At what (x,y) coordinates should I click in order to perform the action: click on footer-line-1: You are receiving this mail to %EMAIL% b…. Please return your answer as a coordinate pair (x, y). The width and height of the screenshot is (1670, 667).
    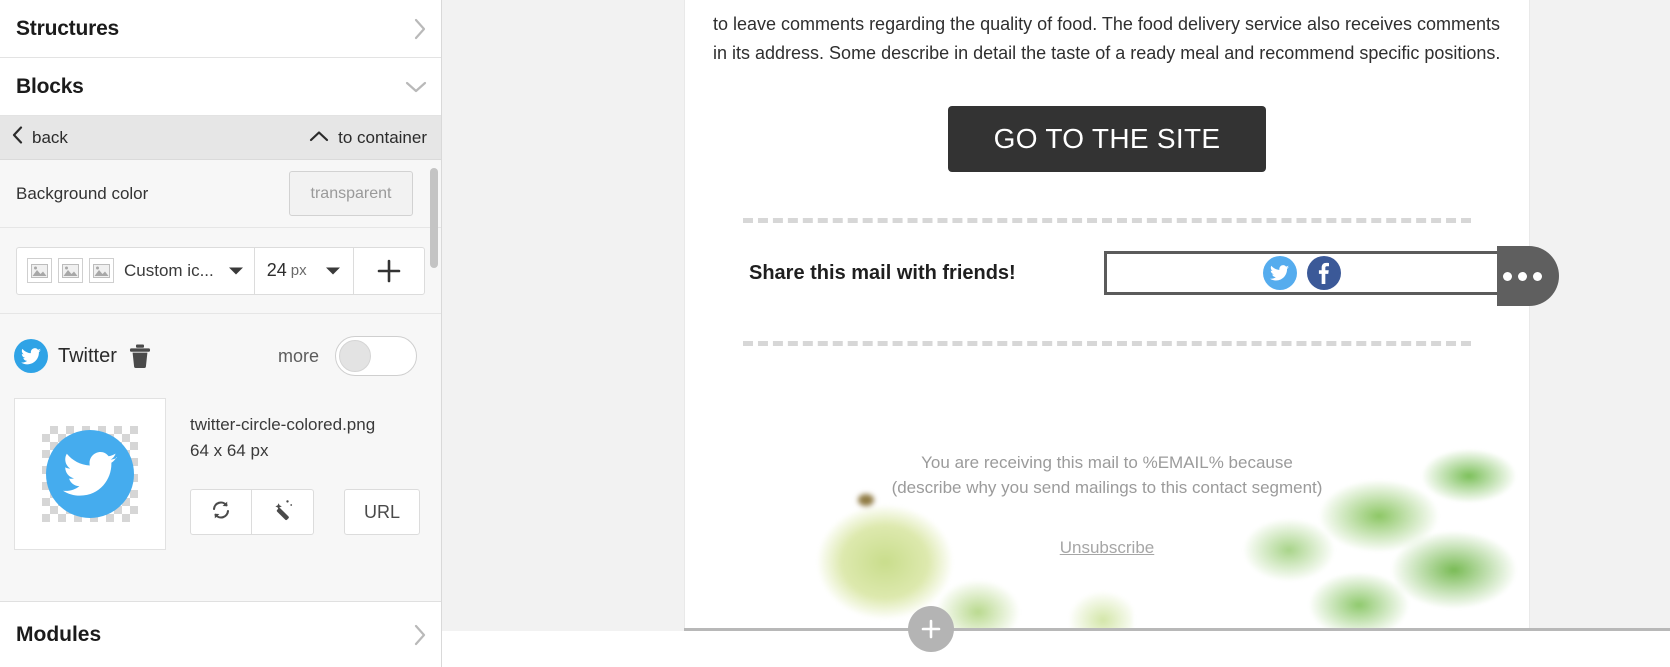
    Looking at the image, I should click on (1107, 462).